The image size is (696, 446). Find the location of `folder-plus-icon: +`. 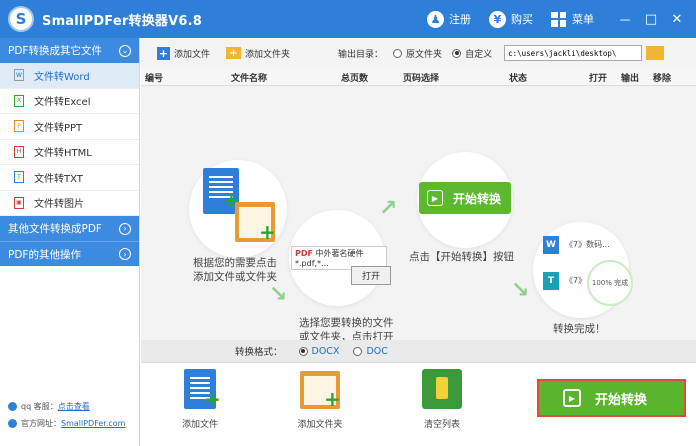

folder-plus-icon: + is located at coordinates (234, 53).